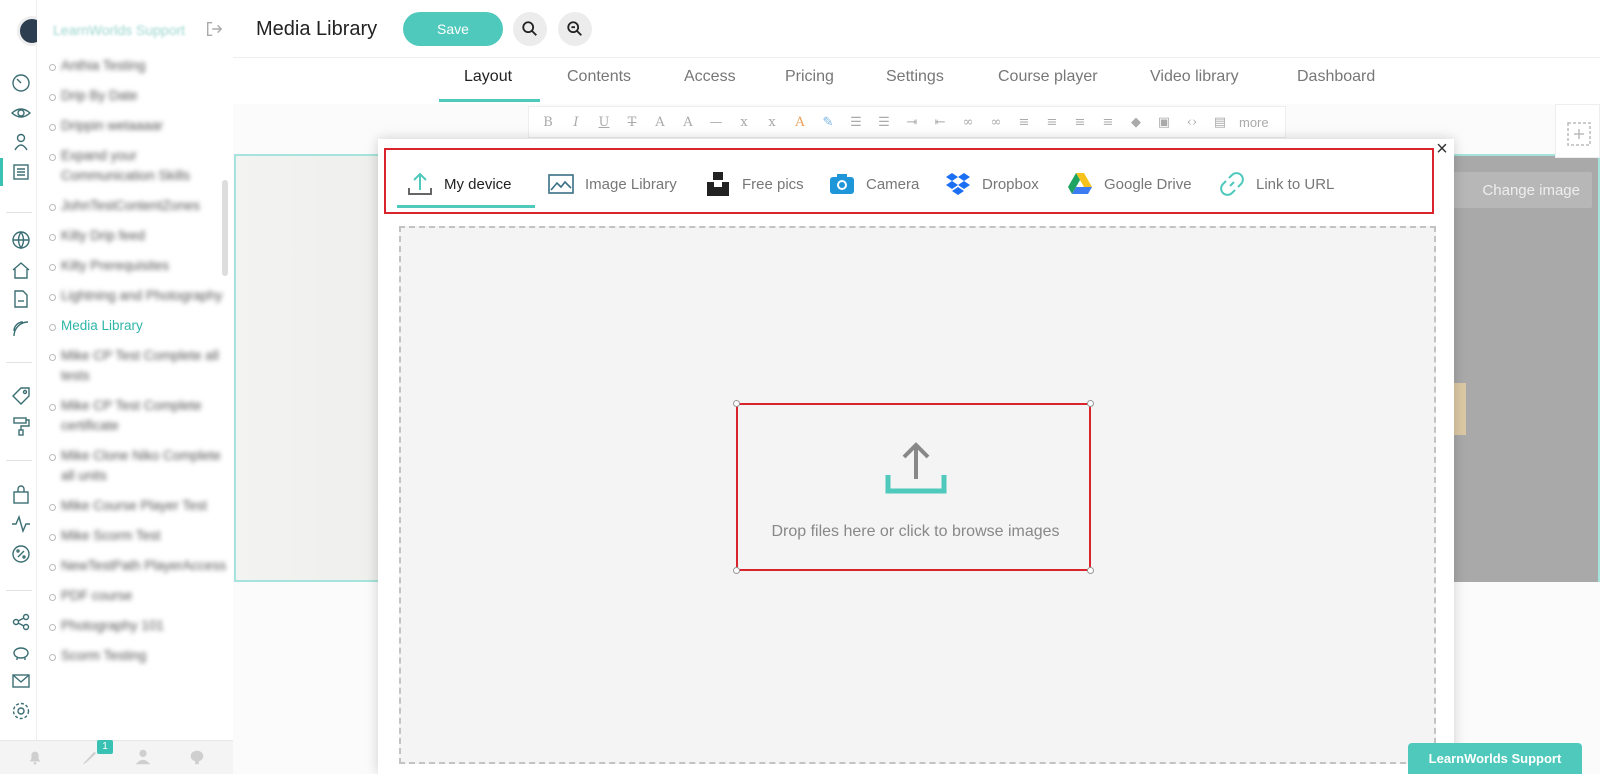  What do you see at coordinates (688, 122) in the screenshot?
I see `font-size-down-icon: A` at bounding box center [688, 122].